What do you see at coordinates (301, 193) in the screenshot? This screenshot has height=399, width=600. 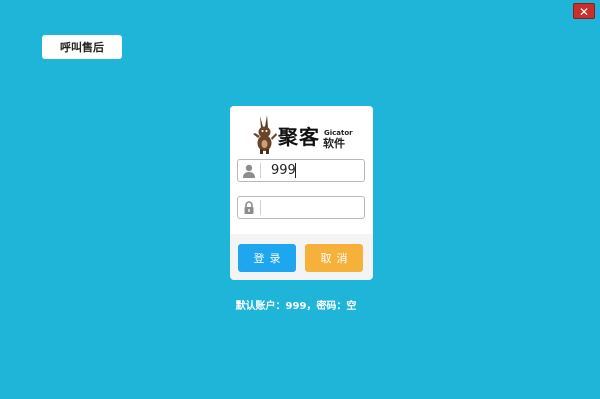 I see `login-card: 聚客 Gicator 软件 999 登录 取消` at bounding box center [301, 193].